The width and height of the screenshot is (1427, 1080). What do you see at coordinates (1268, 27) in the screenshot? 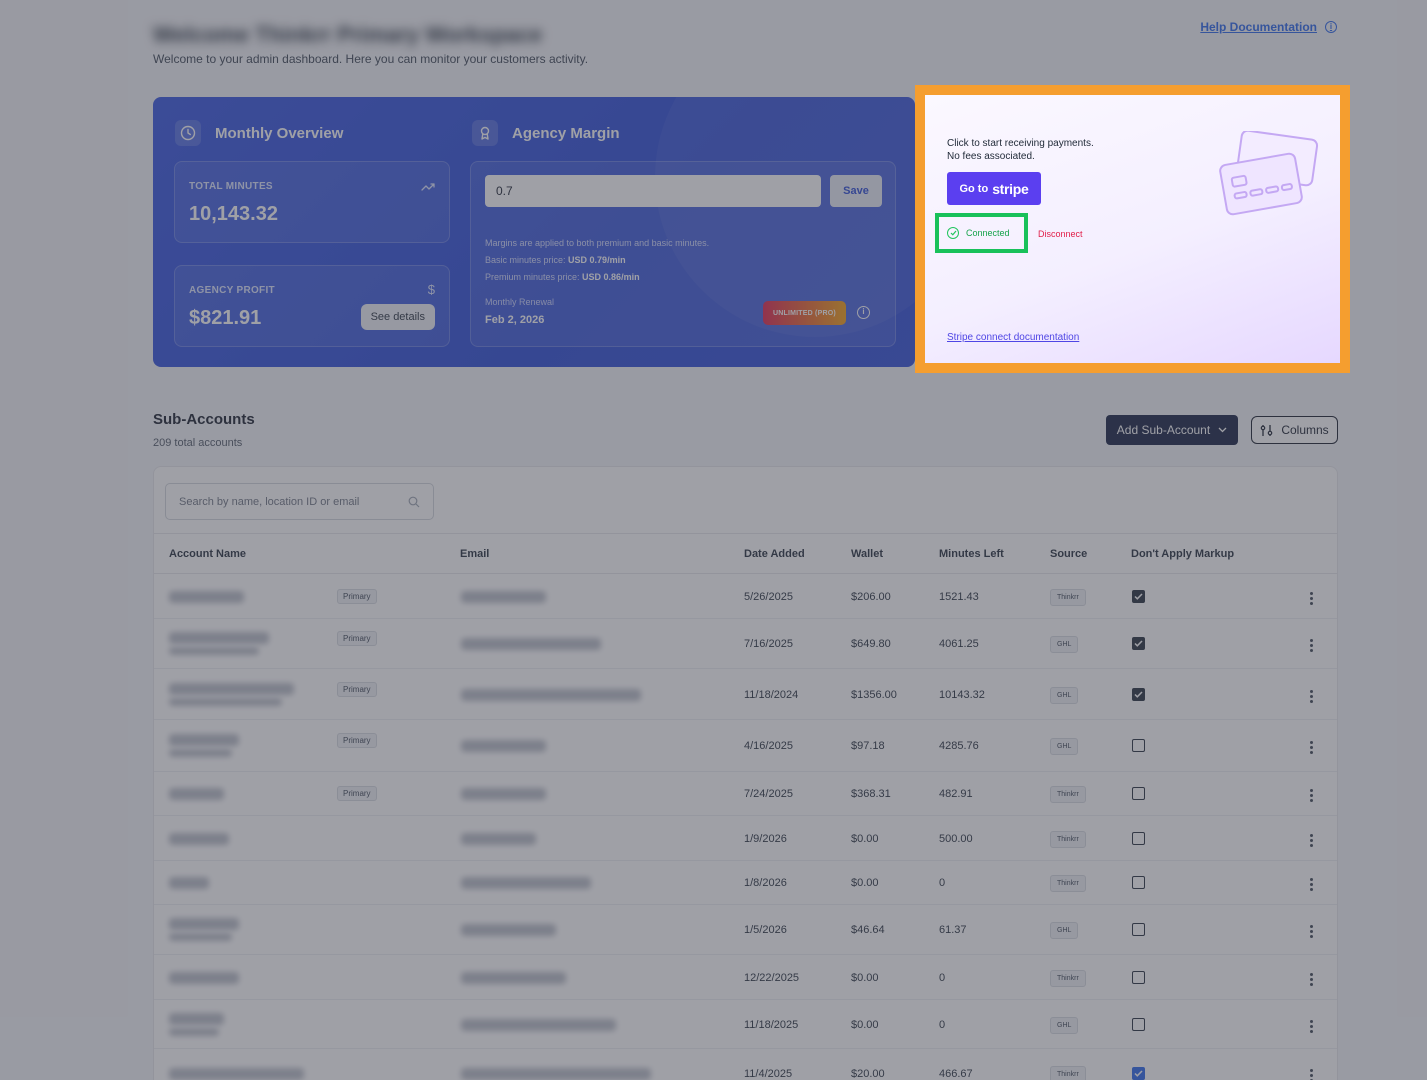
I see `help-documentation-link: Help Documentation i` at bounding box center [1268, 27].